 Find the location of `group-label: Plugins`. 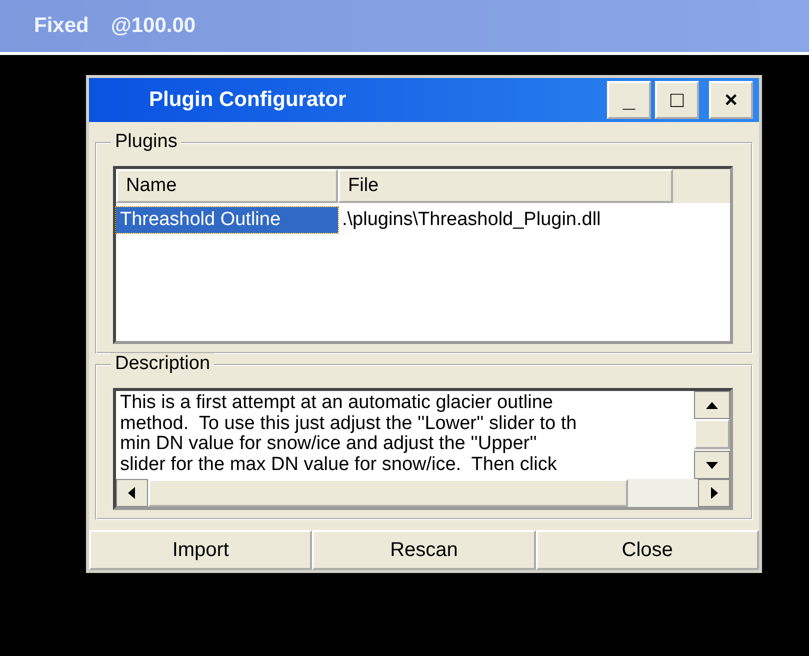

group-label: Plugins is located at coordinates (146, 142).